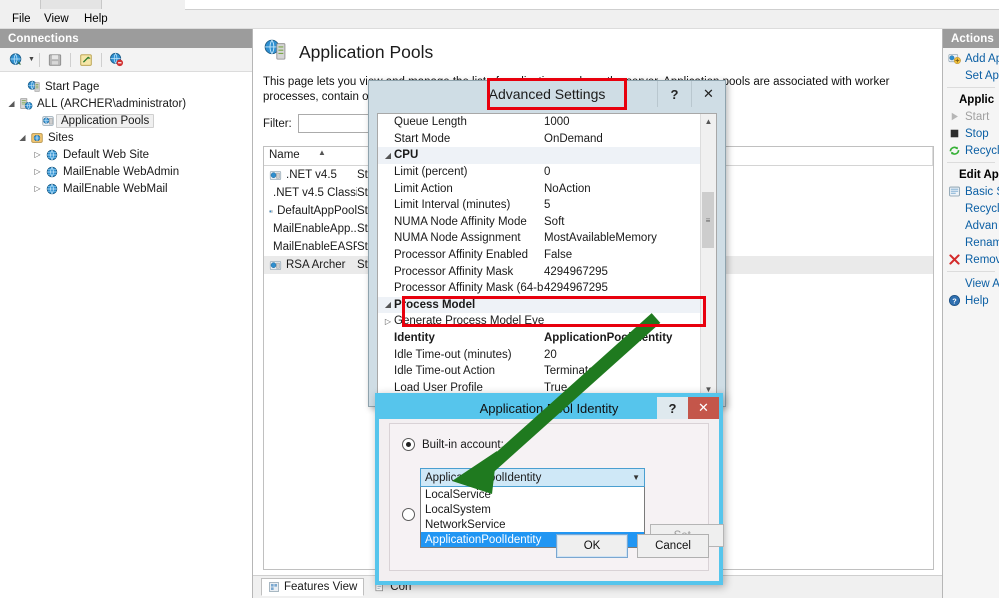  Describe the element at coordinates (971, 58) in the screenshot. I see `action-add-application-pool: Add Ap` at that location.